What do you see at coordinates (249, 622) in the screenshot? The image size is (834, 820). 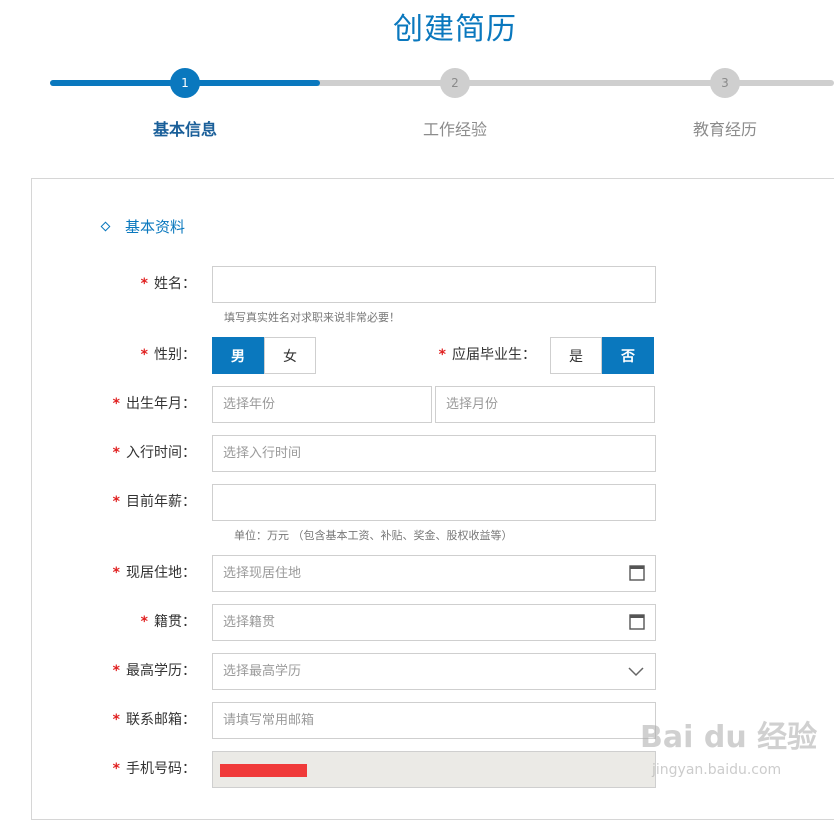 I see `hometown-placeholder: 选择籍贯` at bounding box center [249, 622].